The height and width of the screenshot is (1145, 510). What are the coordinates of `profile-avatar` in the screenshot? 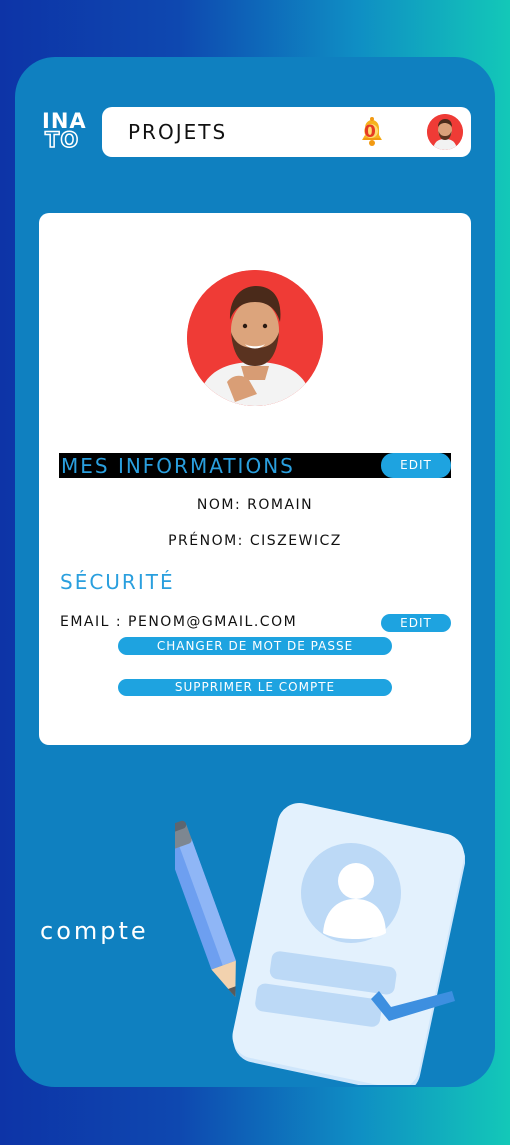 It's located at (255, 338).